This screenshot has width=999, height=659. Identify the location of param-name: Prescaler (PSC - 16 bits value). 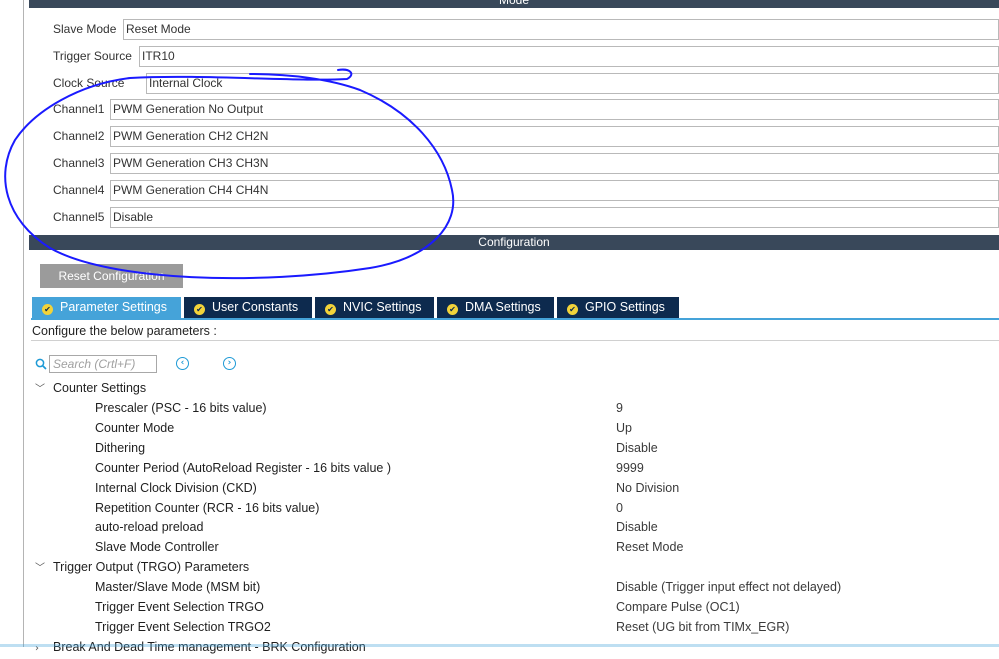
(181, 408).